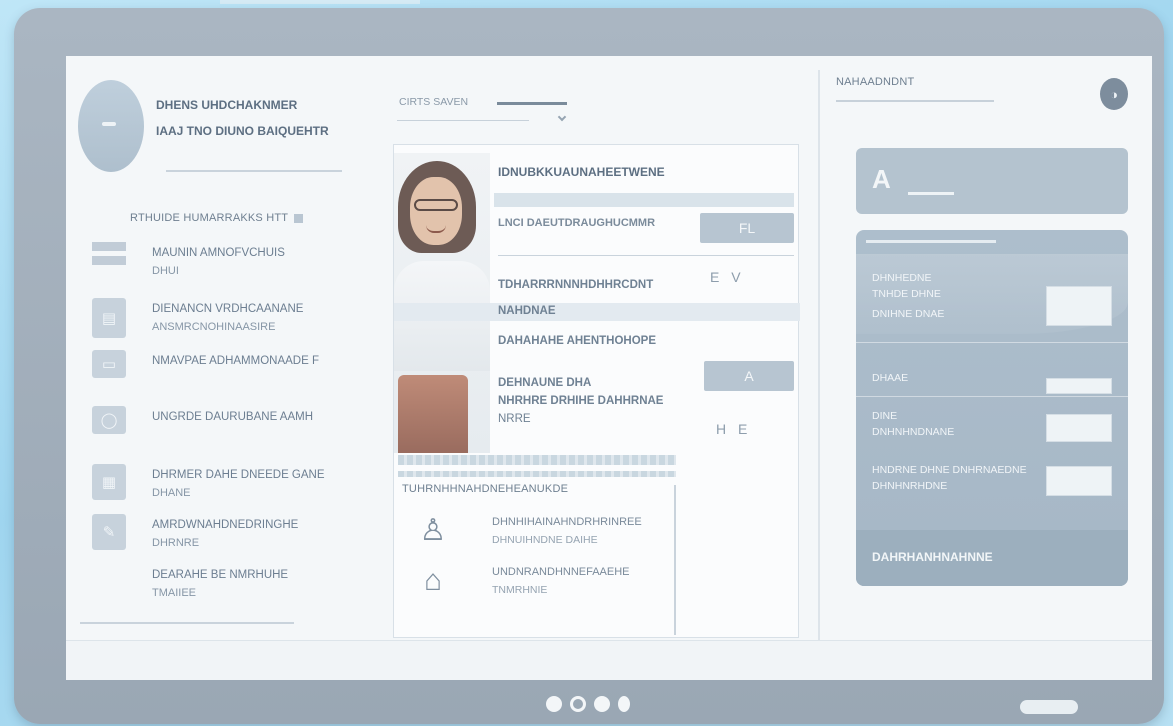 The height and width of the screenshot is (726, 1173). What do you see at coordinates (238, 483) in the screenshot?
I see `nav-item-5-text: DHRMER DAHE DNEEDE GANE DHANE` at bounding box center [238, 483].